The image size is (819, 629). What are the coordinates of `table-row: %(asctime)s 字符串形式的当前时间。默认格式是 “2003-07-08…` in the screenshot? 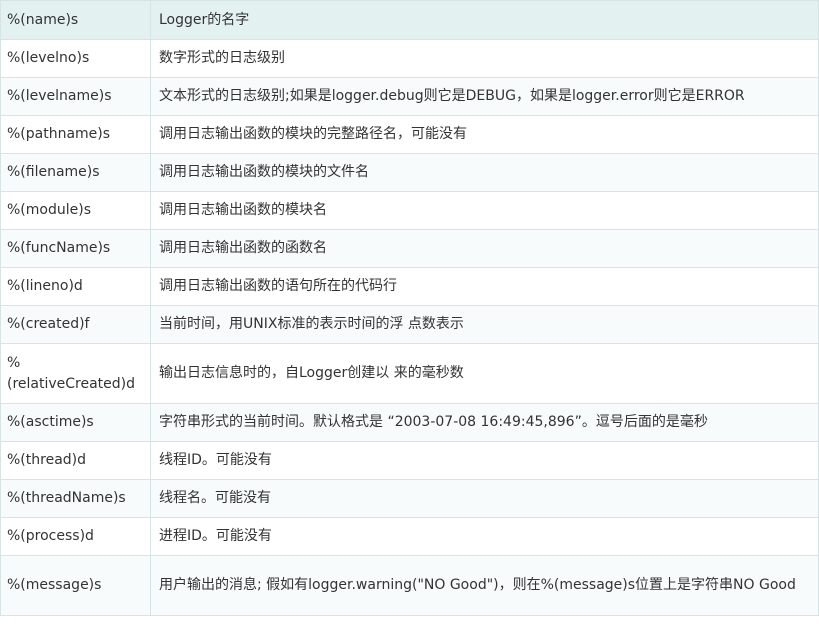 It's located at (409, 422).